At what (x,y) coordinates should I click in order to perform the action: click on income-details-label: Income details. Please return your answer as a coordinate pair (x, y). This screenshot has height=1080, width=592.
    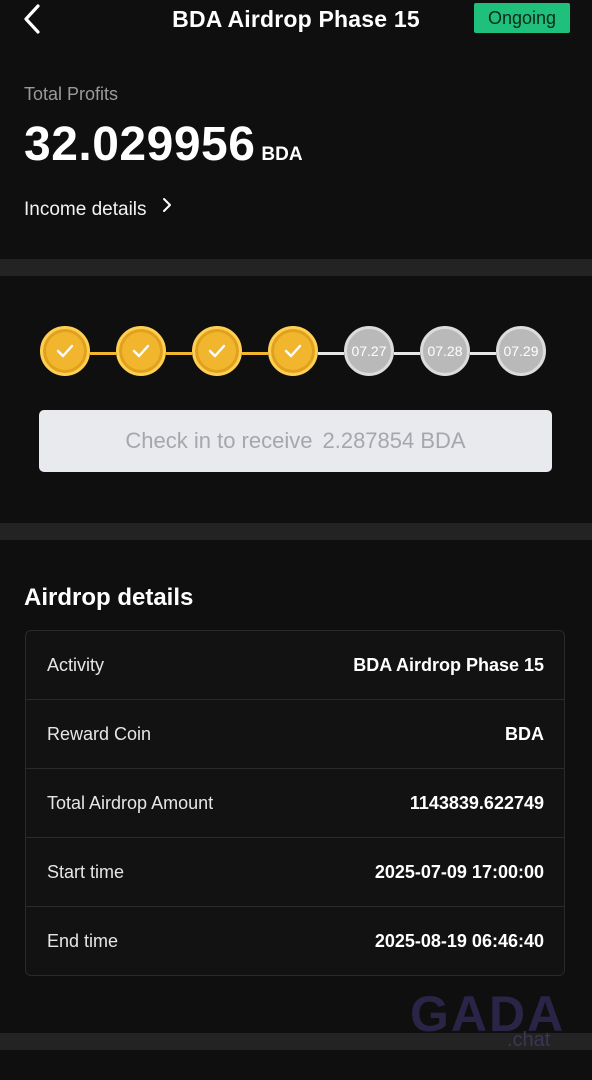
    Looking at the image, I should click on (85, 209).